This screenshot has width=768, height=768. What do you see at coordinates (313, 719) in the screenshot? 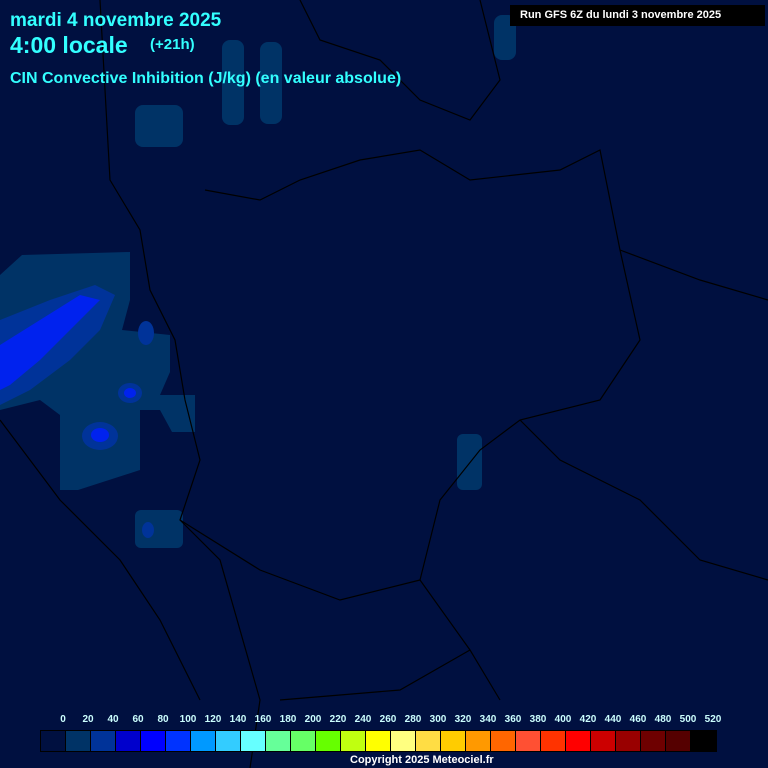
I see `legend-label: 200` at bounding box center [313, 719].